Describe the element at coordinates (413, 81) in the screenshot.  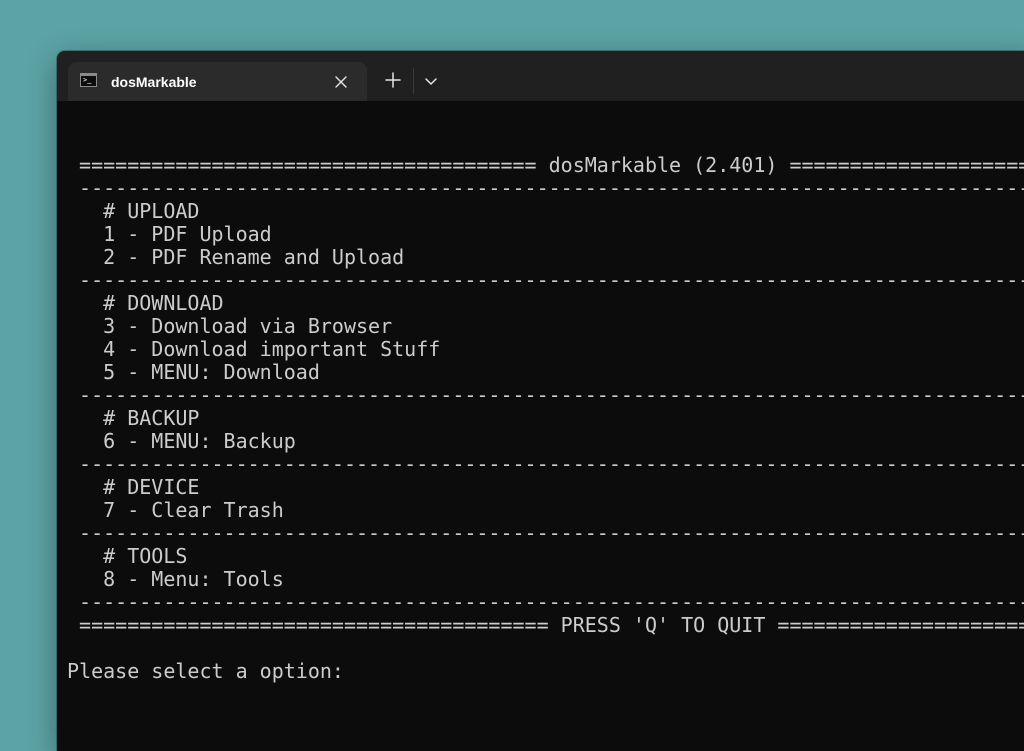
I see `titlebar-divider` at that location.